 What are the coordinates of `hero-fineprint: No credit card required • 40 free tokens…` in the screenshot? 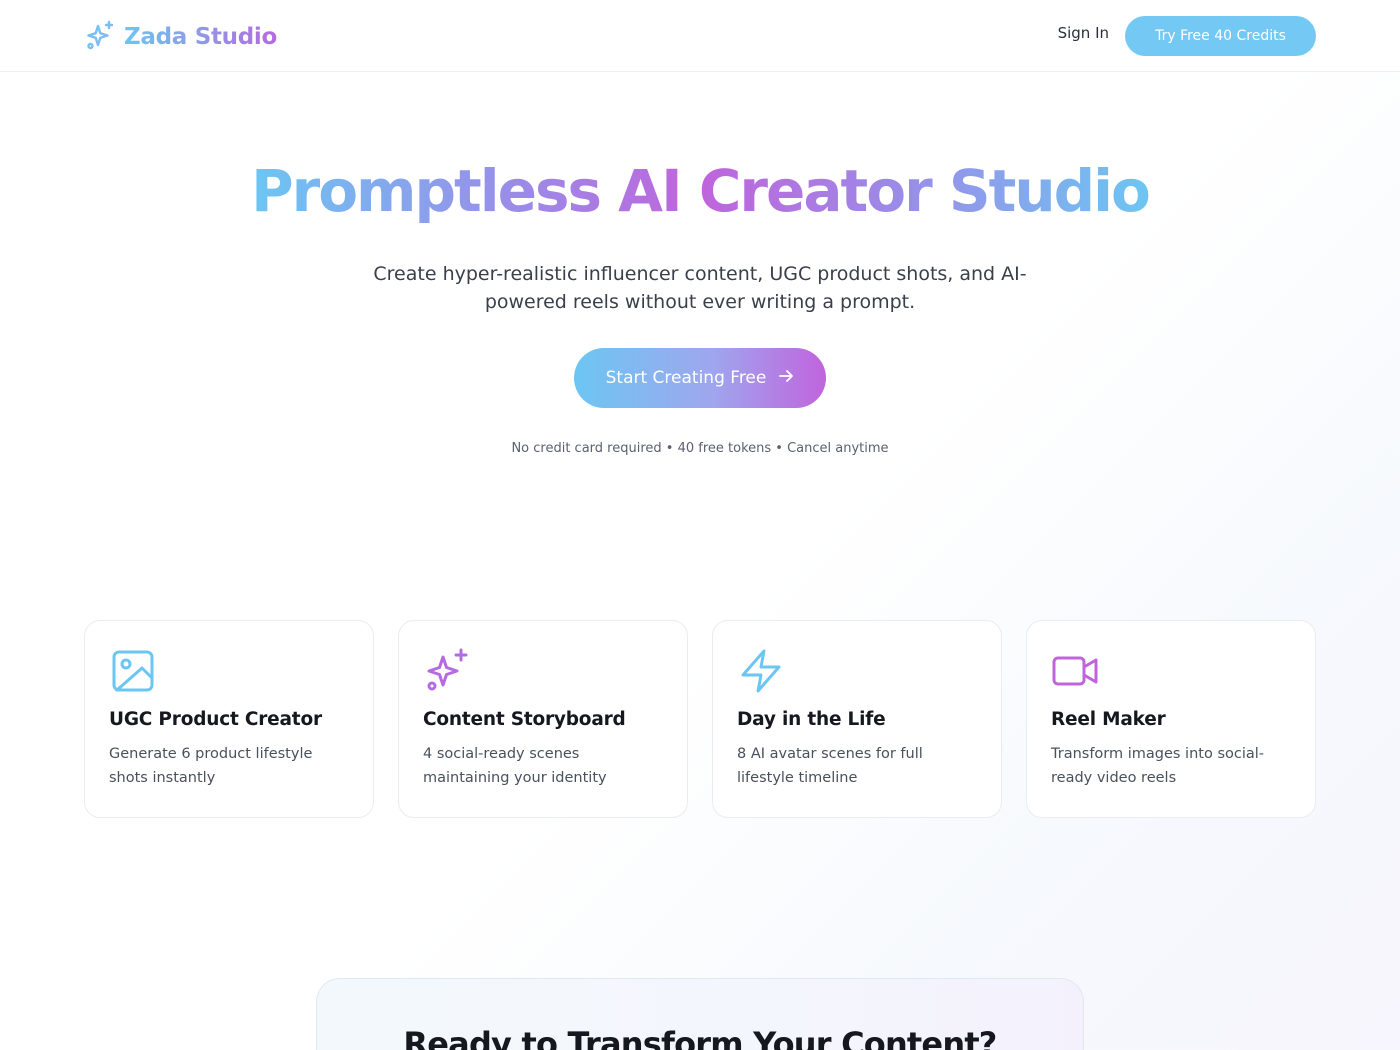 It's located at (700, 448).